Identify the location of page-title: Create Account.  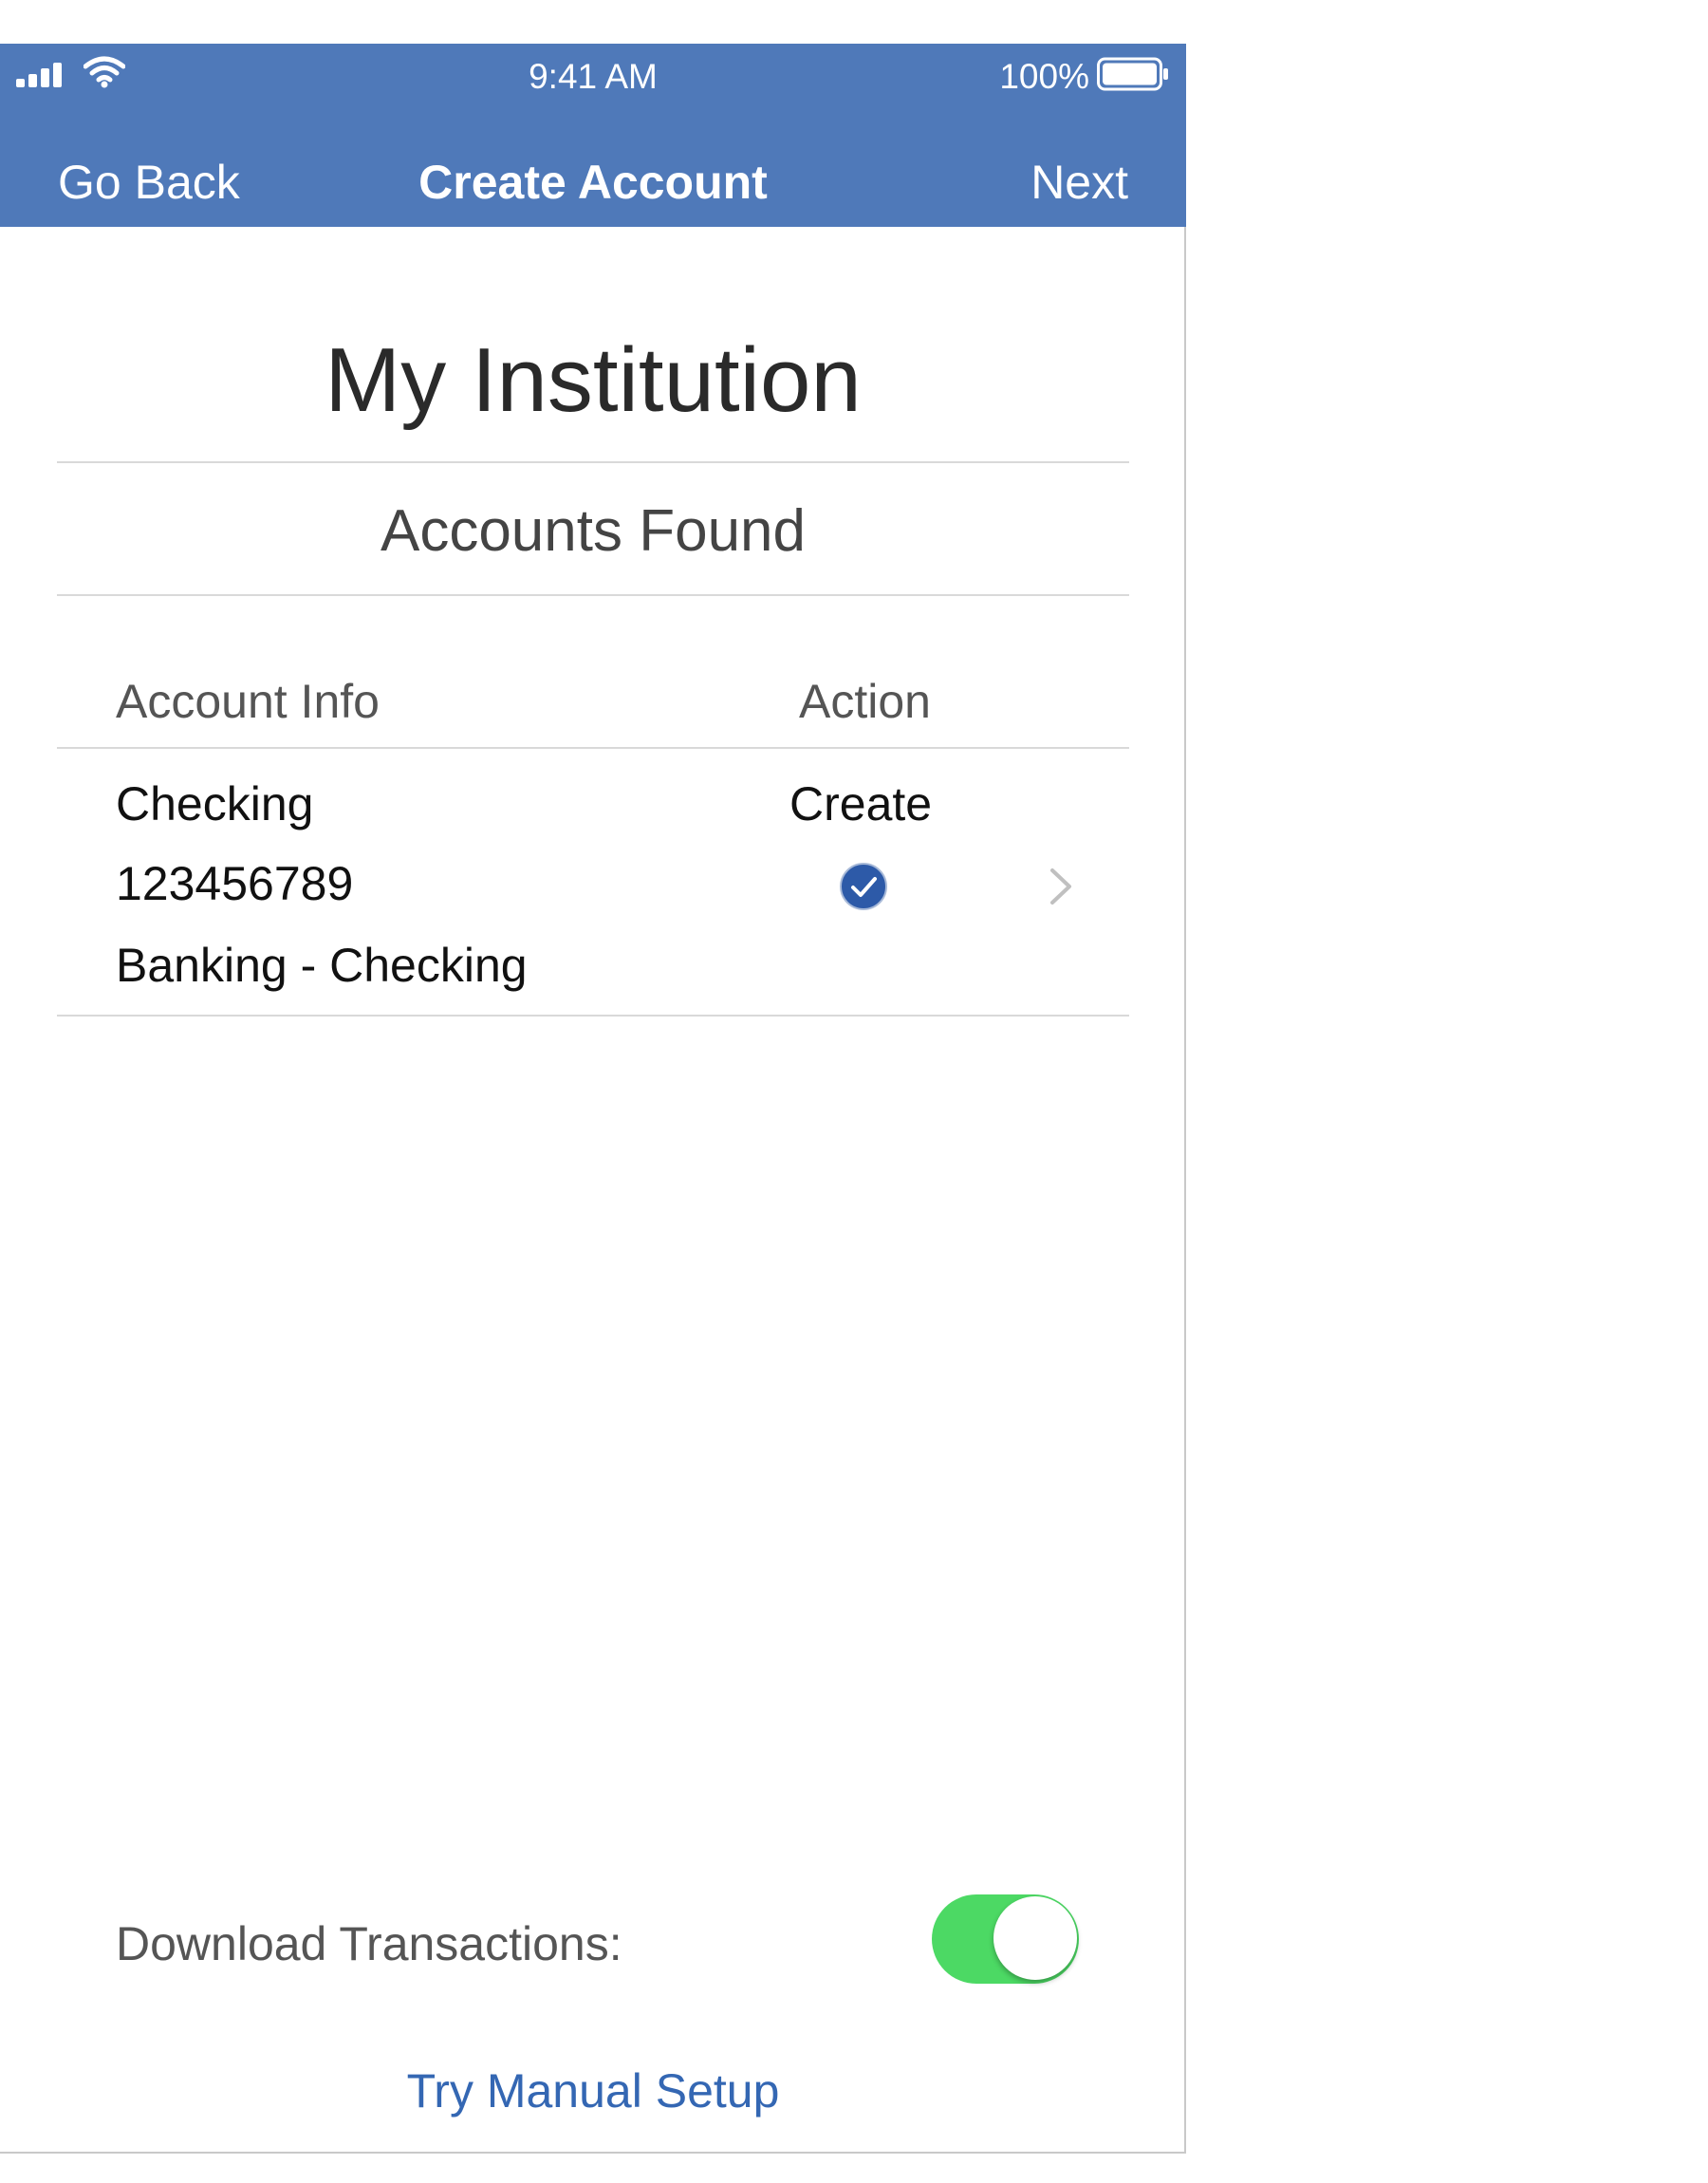
(593, 182).